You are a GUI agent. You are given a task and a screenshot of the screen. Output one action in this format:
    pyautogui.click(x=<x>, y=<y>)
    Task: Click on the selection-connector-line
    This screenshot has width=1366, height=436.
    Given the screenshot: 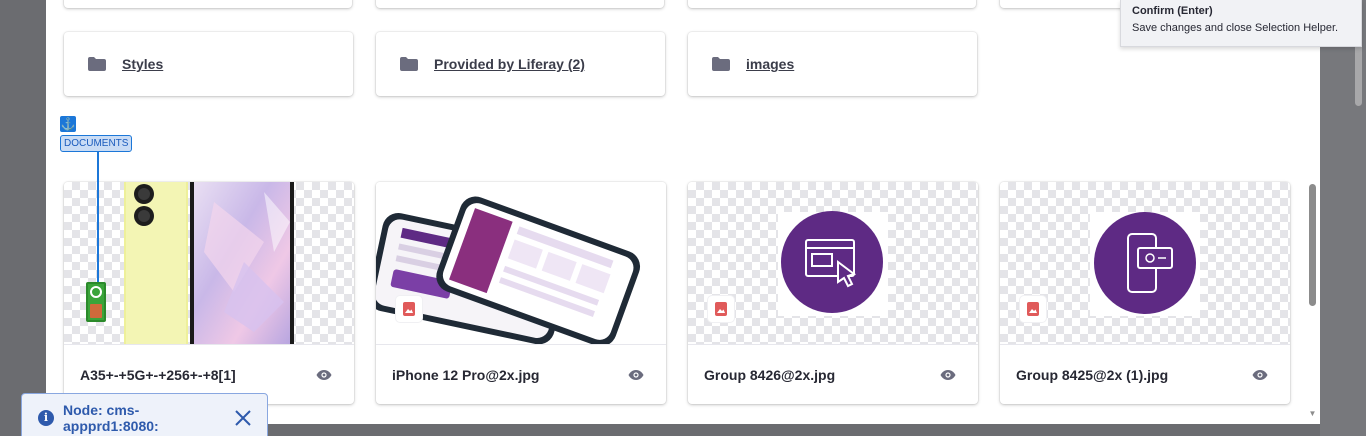 What is the action you would take?
    pyautogui.click(x=98, y=217)
    